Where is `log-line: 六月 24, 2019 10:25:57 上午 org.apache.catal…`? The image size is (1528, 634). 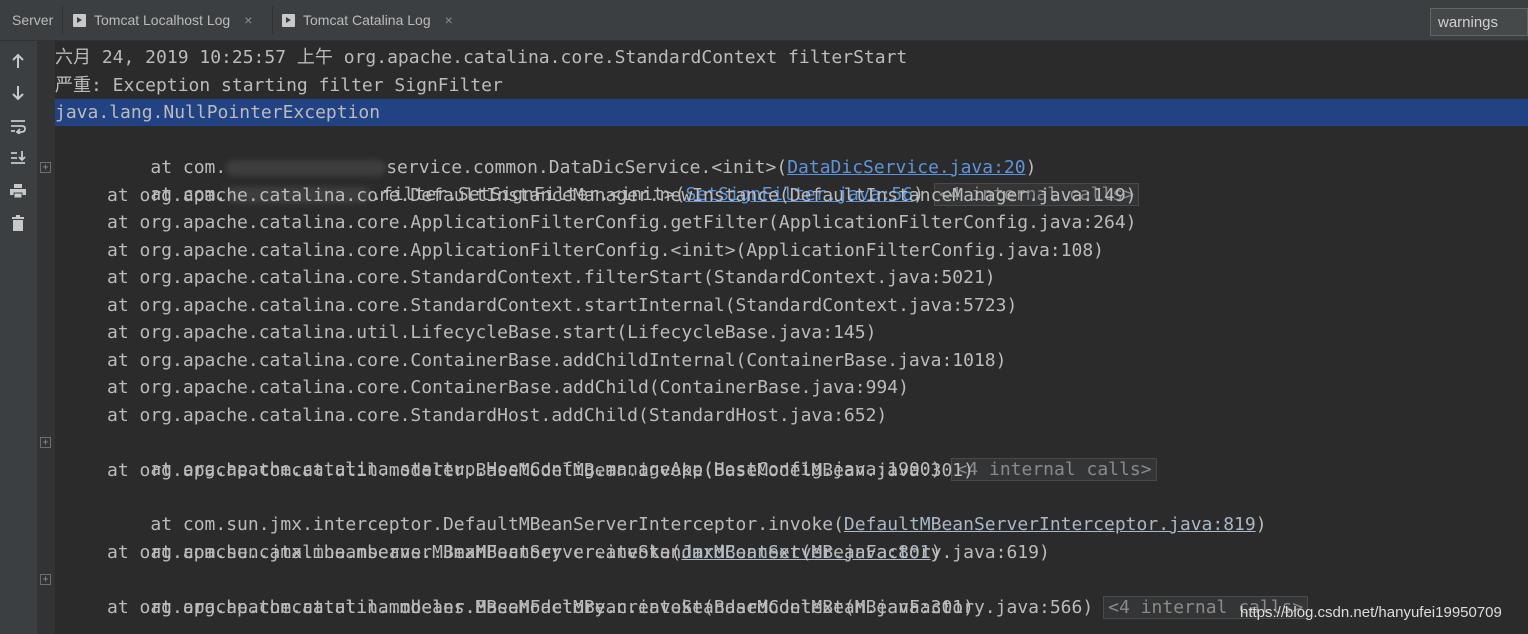 log-line: 六月 24, 2019 10:25:57 上午 org.apache.catal… is located at coordinates (481, 57).